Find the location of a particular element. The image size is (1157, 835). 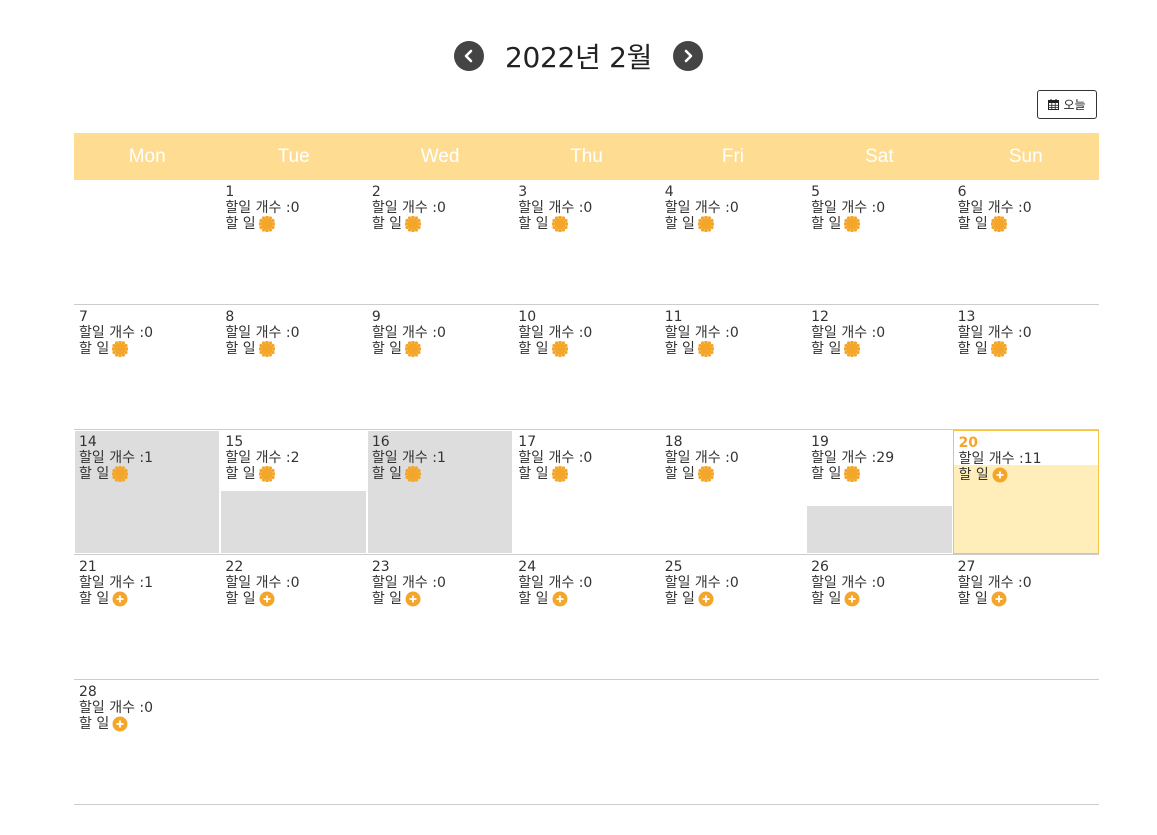

day-cell: 18 할일 개수 :0 할 일 is located at coordinates (733, 492).